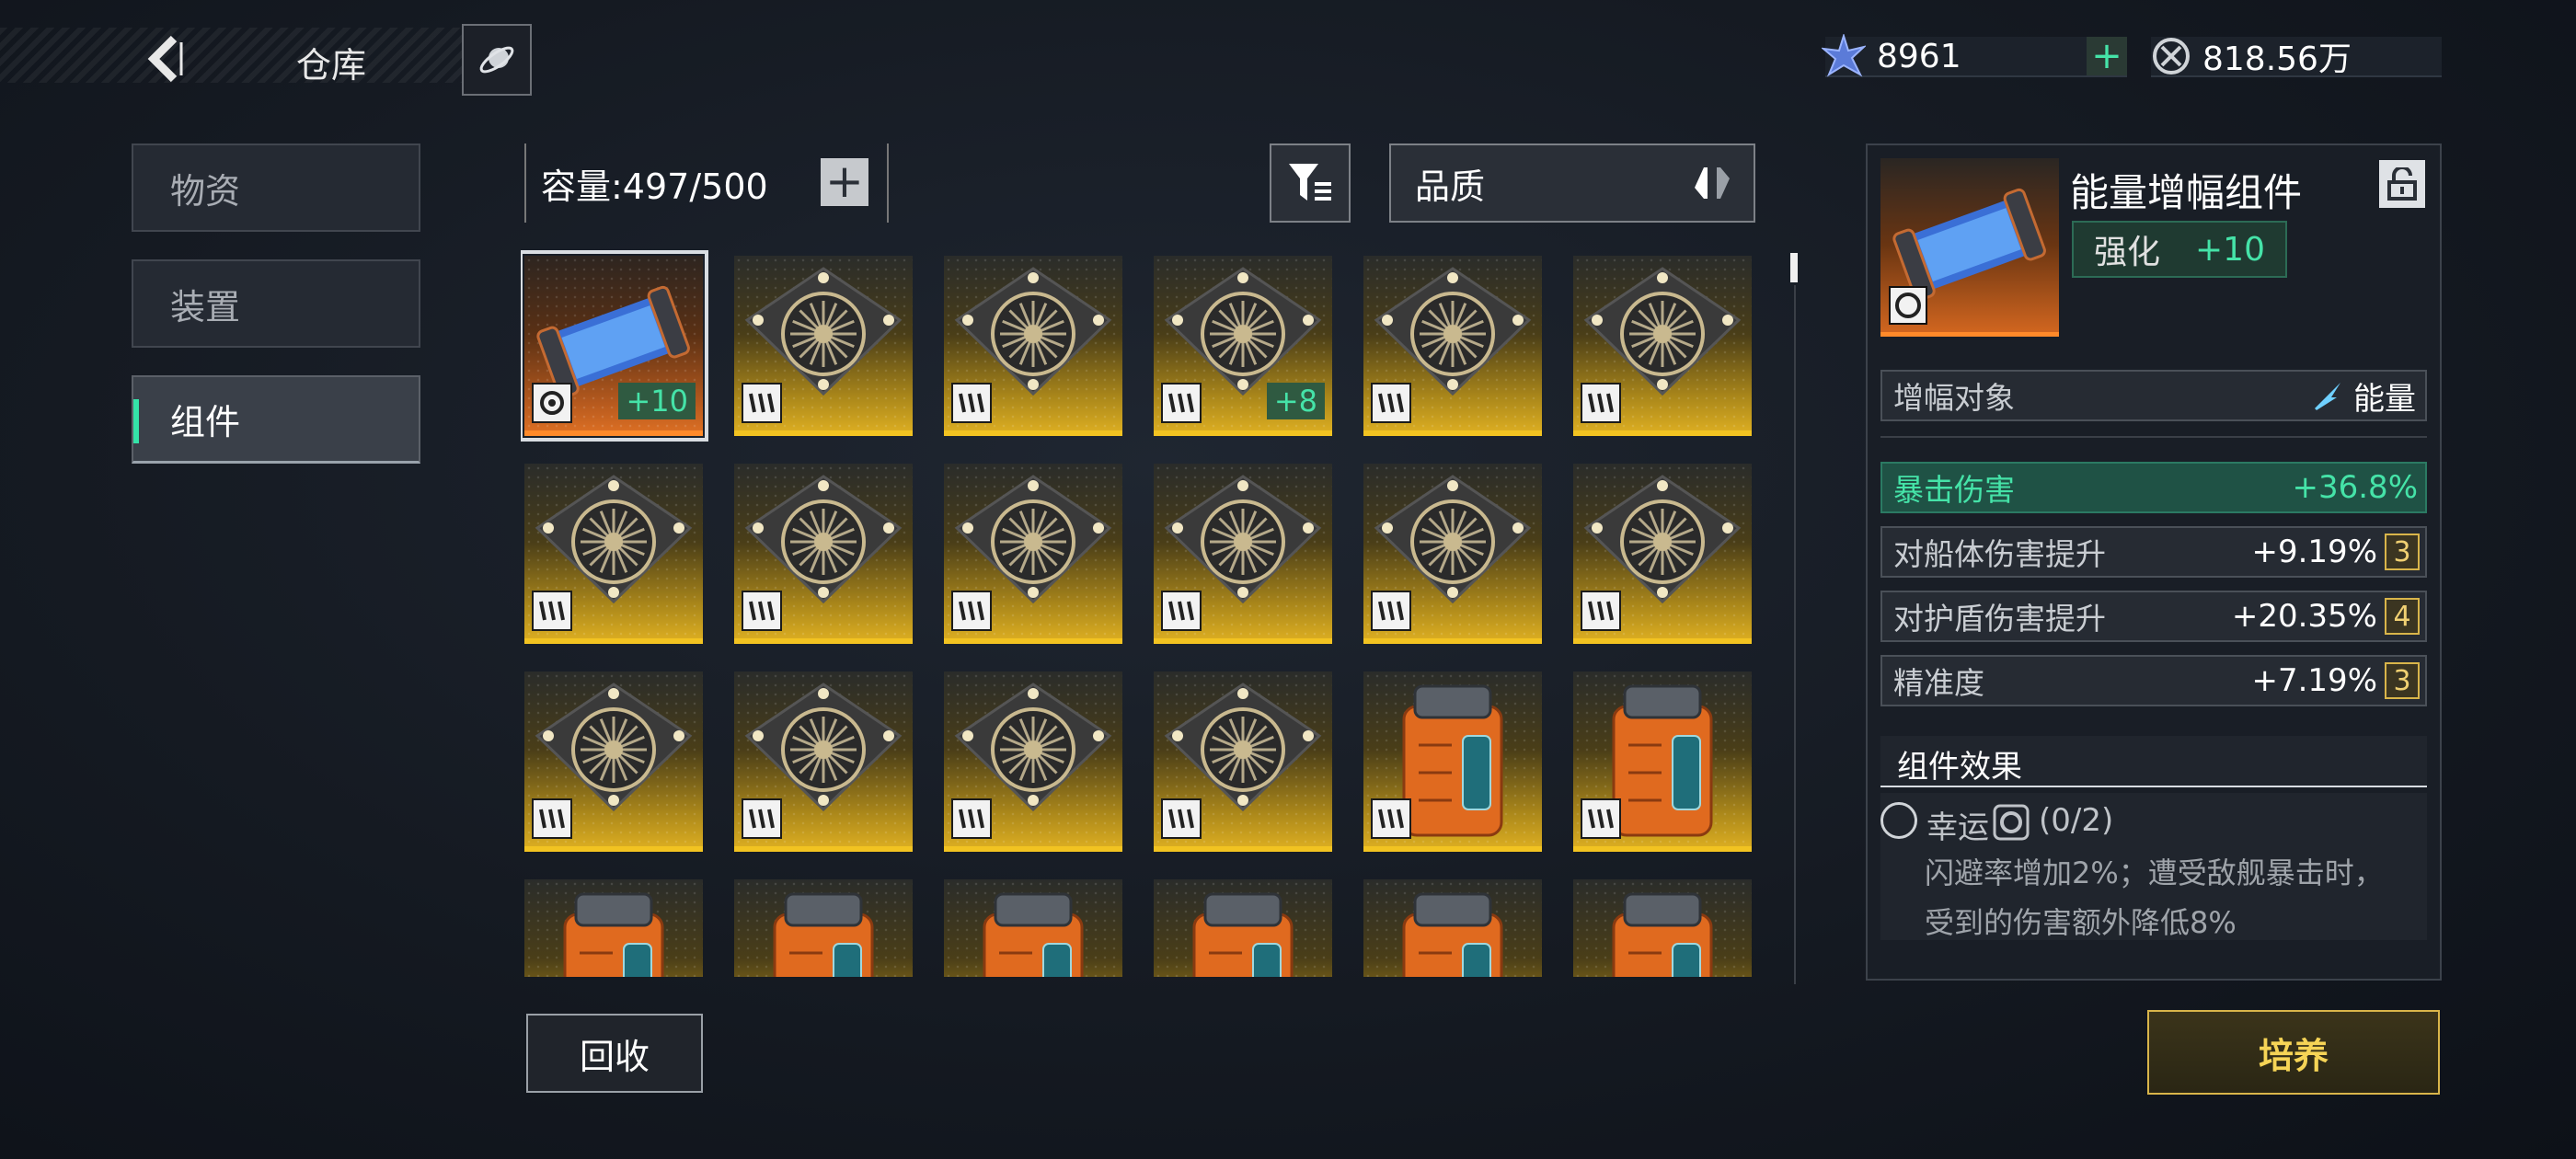  Describe the element at coordinates (239, 55) in the screenshot. I see `top-bar` at that location.